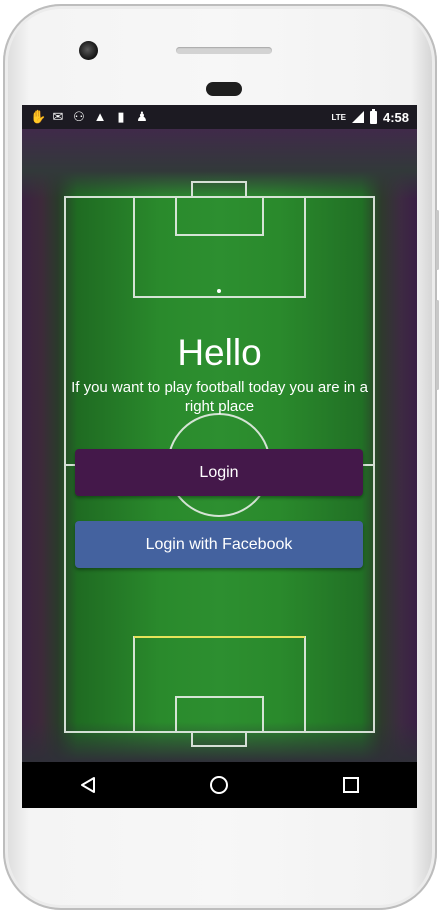 Image resolution: width=441 pixels, height=914 pixels. Describe the element at coordinates (224, 50) in the screenshot. I see `speaker-grille` at that location.